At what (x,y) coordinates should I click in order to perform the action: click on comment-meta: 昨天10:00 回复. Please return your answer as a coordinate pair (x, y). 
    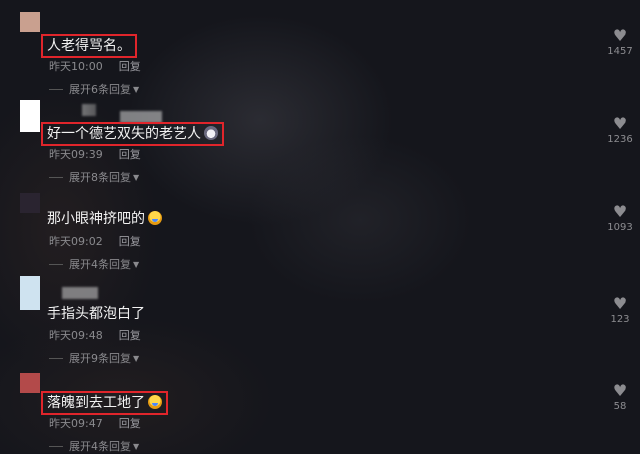
    Looking at the image, I should click on (95, 66).